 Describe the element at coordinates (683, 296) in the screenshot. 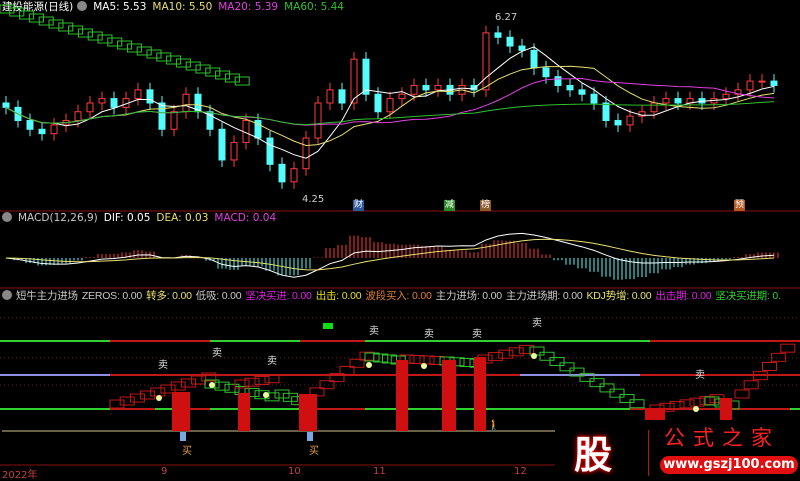

I see `chujiqi-value: 出击期: 0.00` at that location.